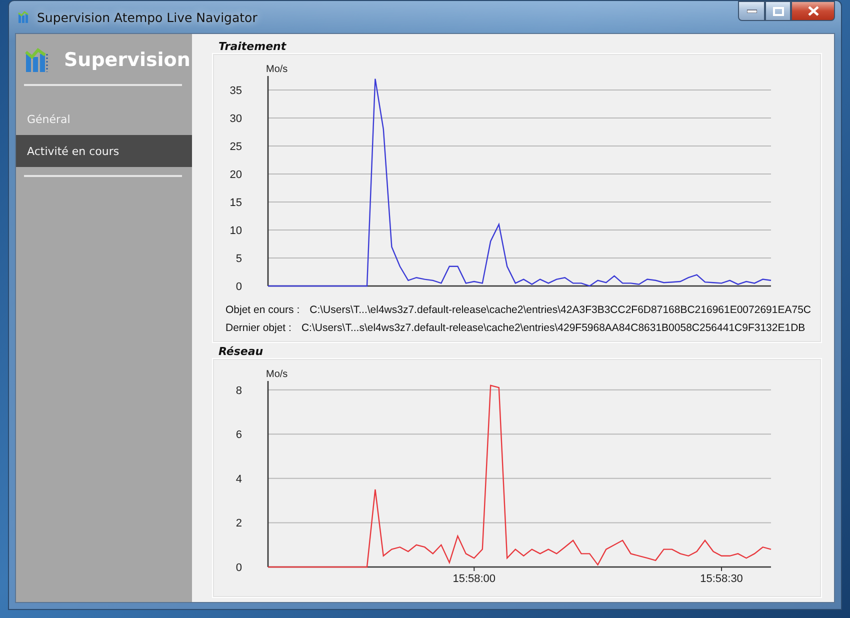 Image resolution: width=850 pixels, height=618 pixels. What do you see at coordinates (239, 435) in the screenshot?
I see `axis-label: 6` at bounding box center [239, 435].